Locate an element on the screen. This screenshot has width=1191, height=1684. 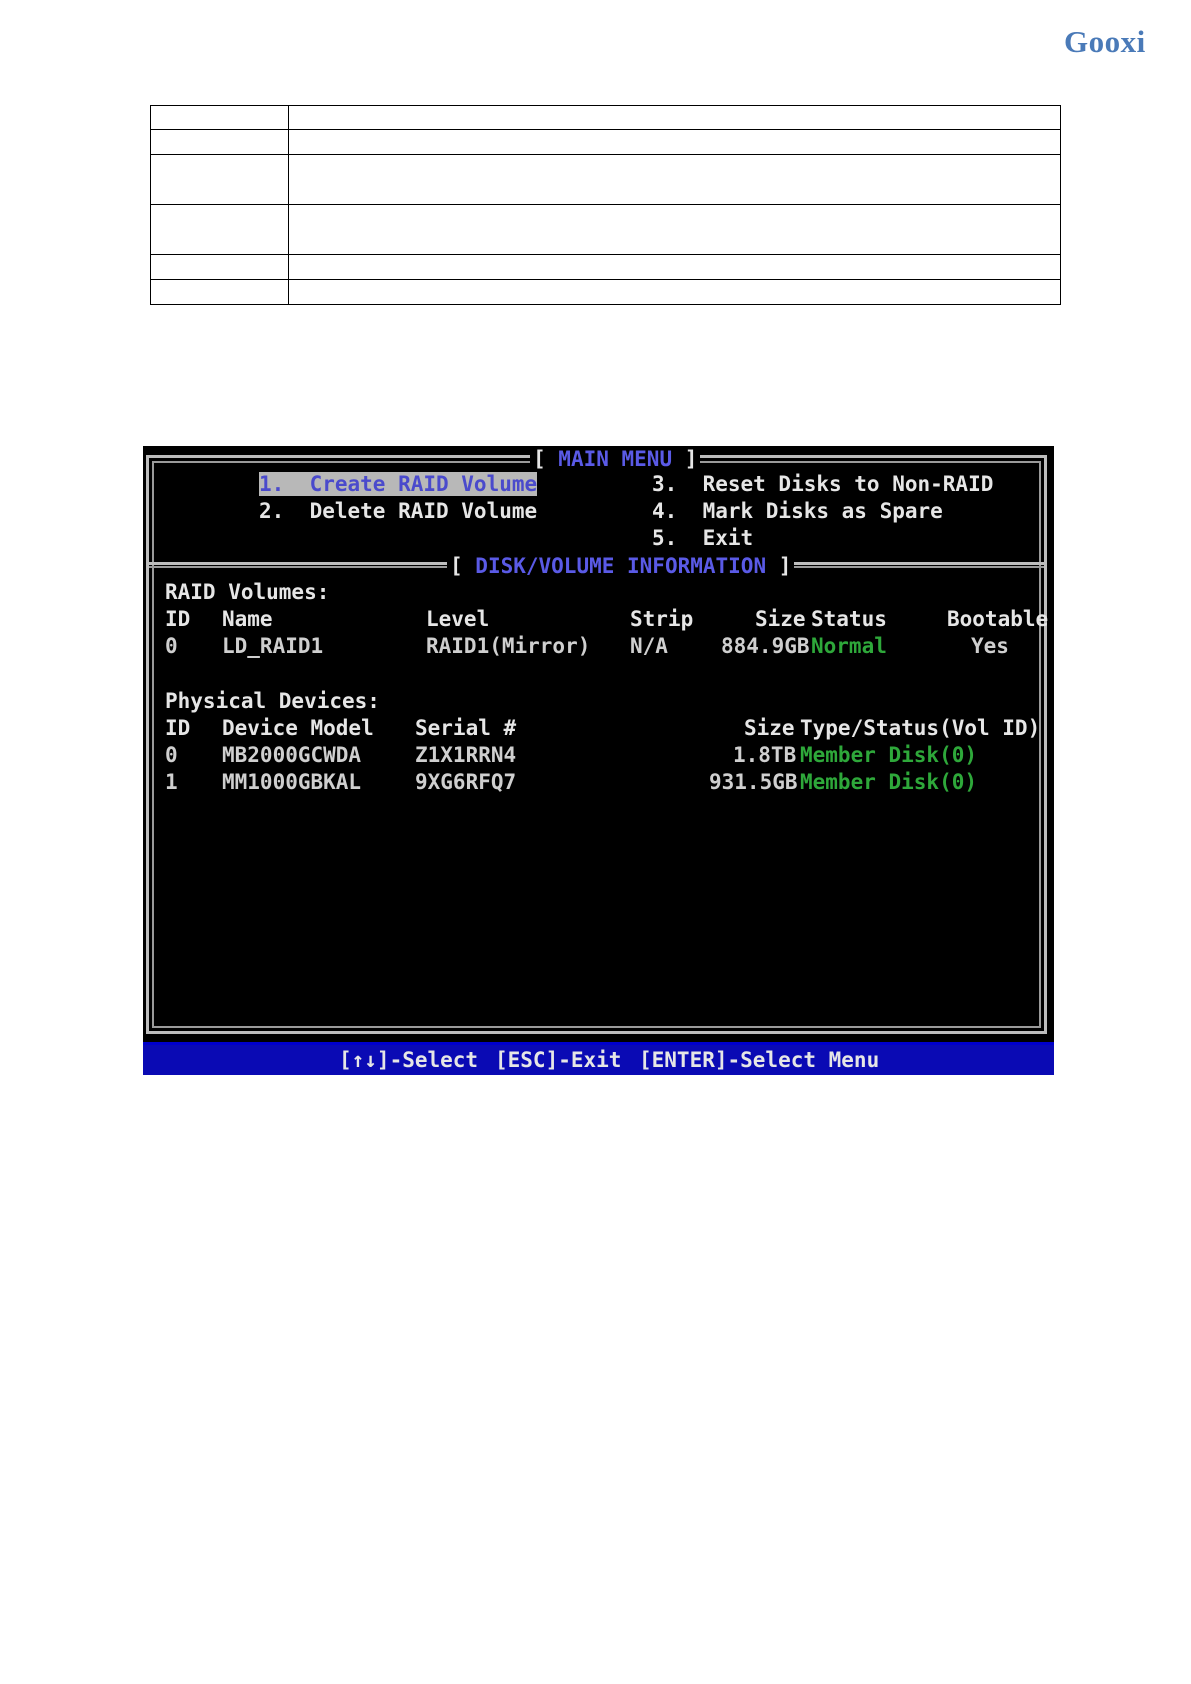
col-header-size: Size is located at coordinates (780, 619).